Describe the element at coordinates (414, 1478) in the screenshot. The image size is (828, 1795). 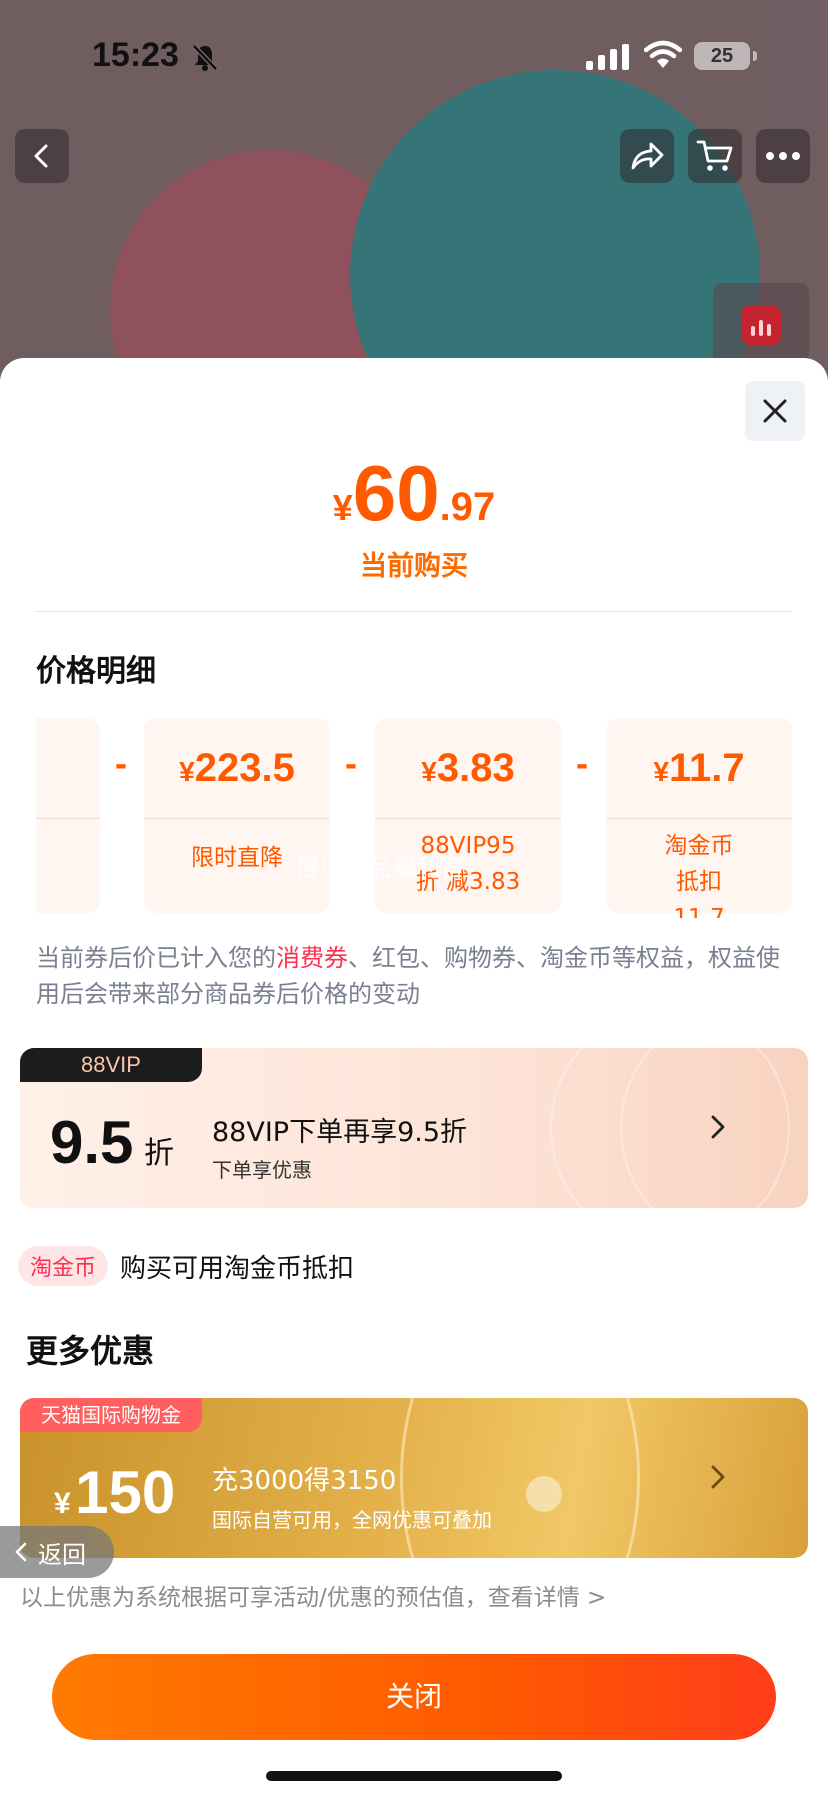
I see `tmall-gold-card: 天猫国际购物金 ¥ 150 充3000得3150 国际自营可用，全网优惠可叠加` at that location.